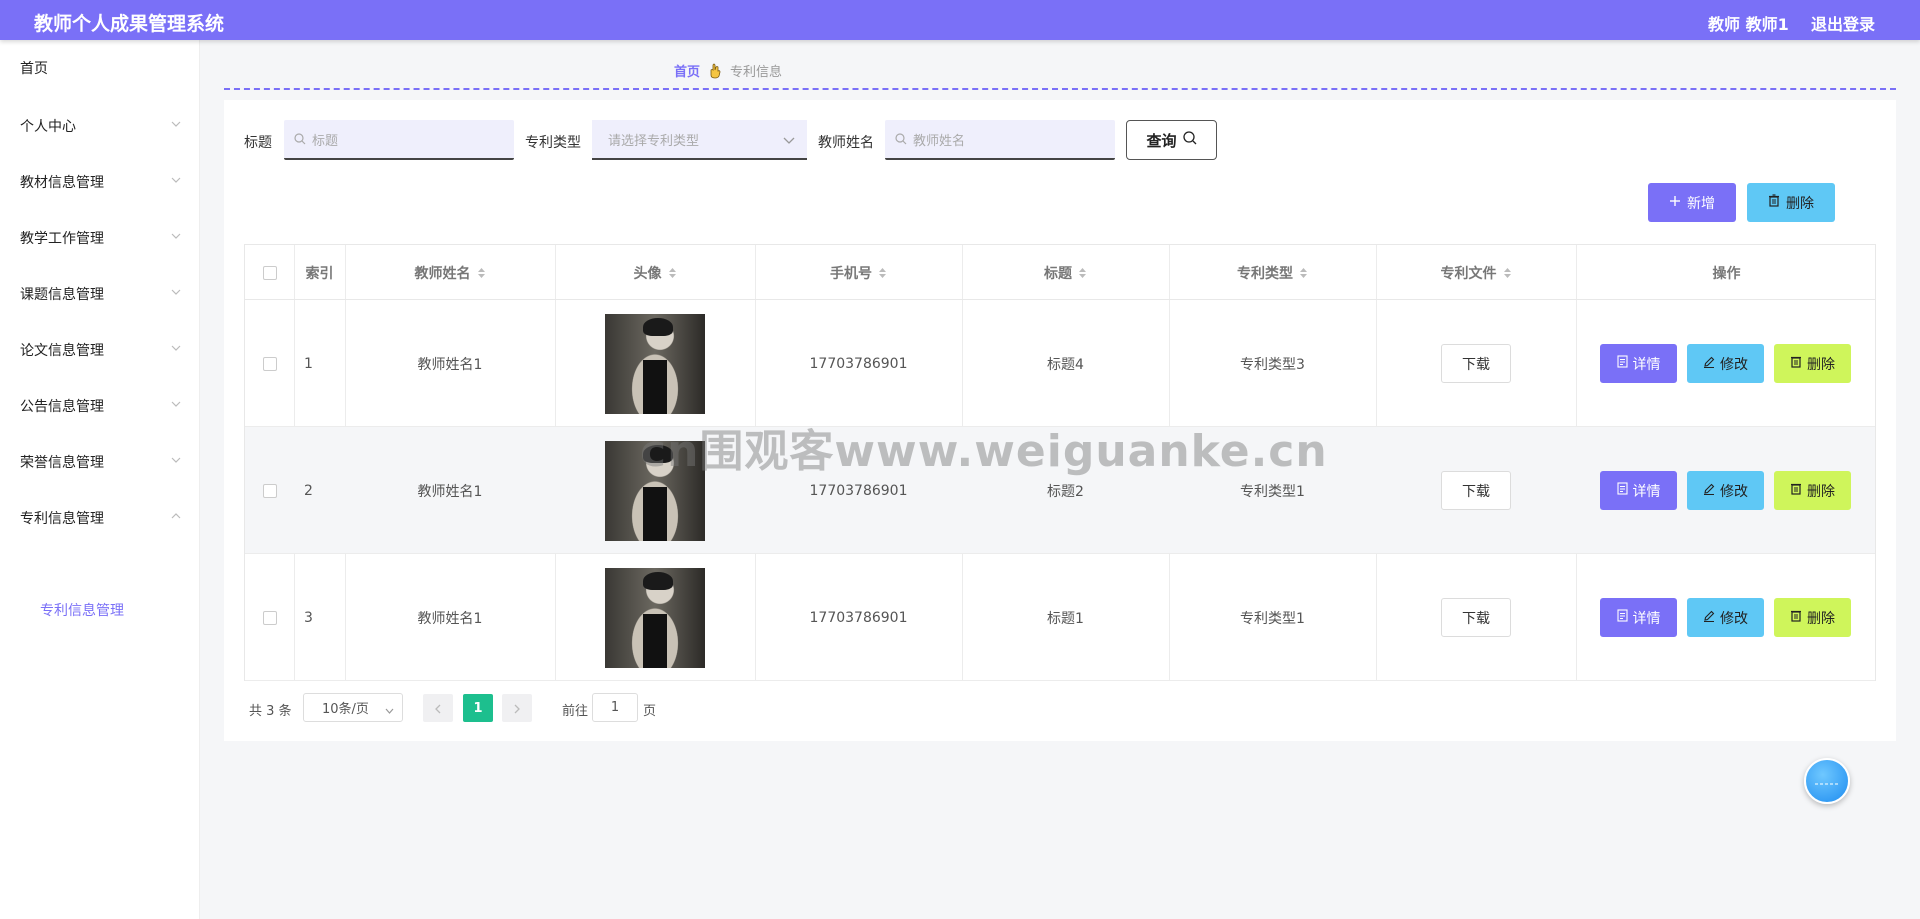 Image resolution: width=1920 pixels, height=919 pixels. What do you see at coordinates (478, 708) in the screenshot?
I see `page-number-current: 1` at bounding box center [478, 708].